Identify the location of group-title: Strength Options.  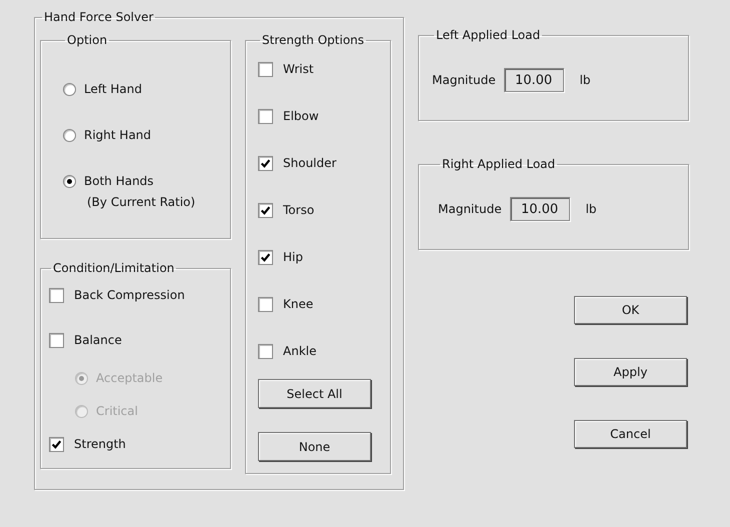
(313, 40).